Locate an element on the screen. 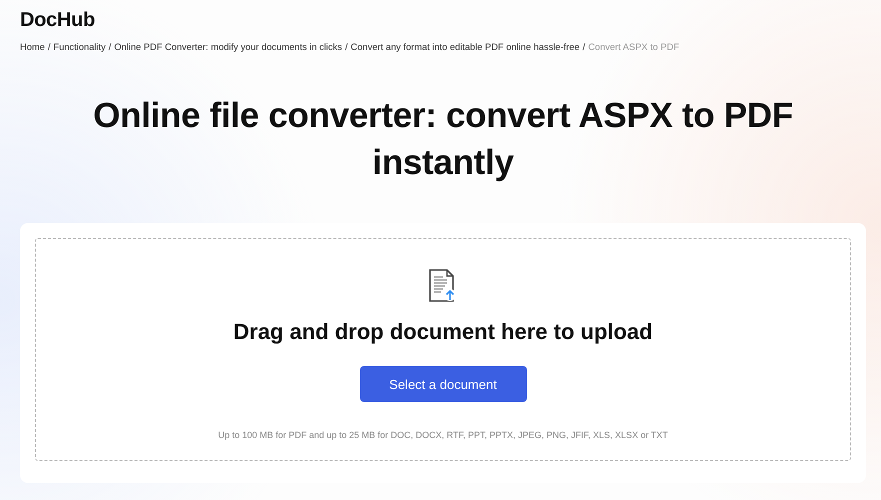 This screenshot has height=500, width=881. breadcrumb-link: Home is located at coordinates (32, 47).